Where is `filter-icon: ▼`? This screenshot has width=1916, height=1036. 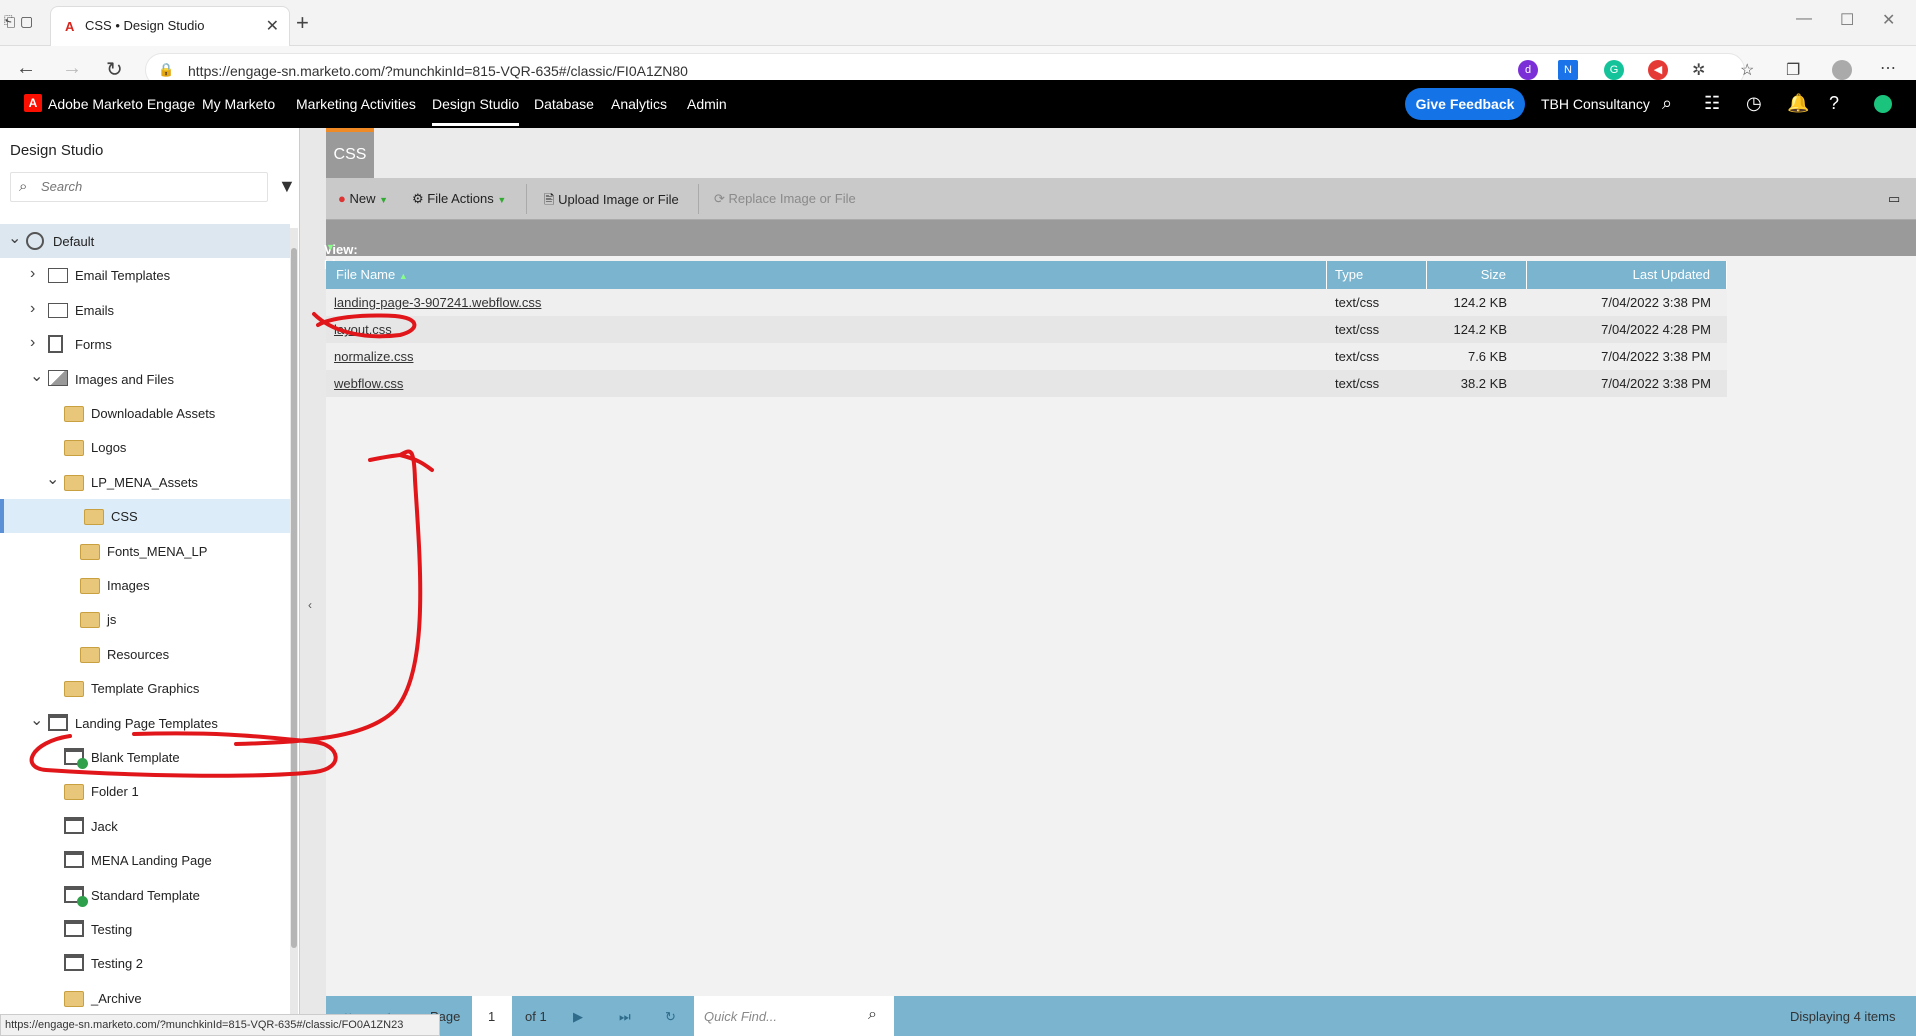 filter-icon: ▼ is located at coordinates (287, 186).